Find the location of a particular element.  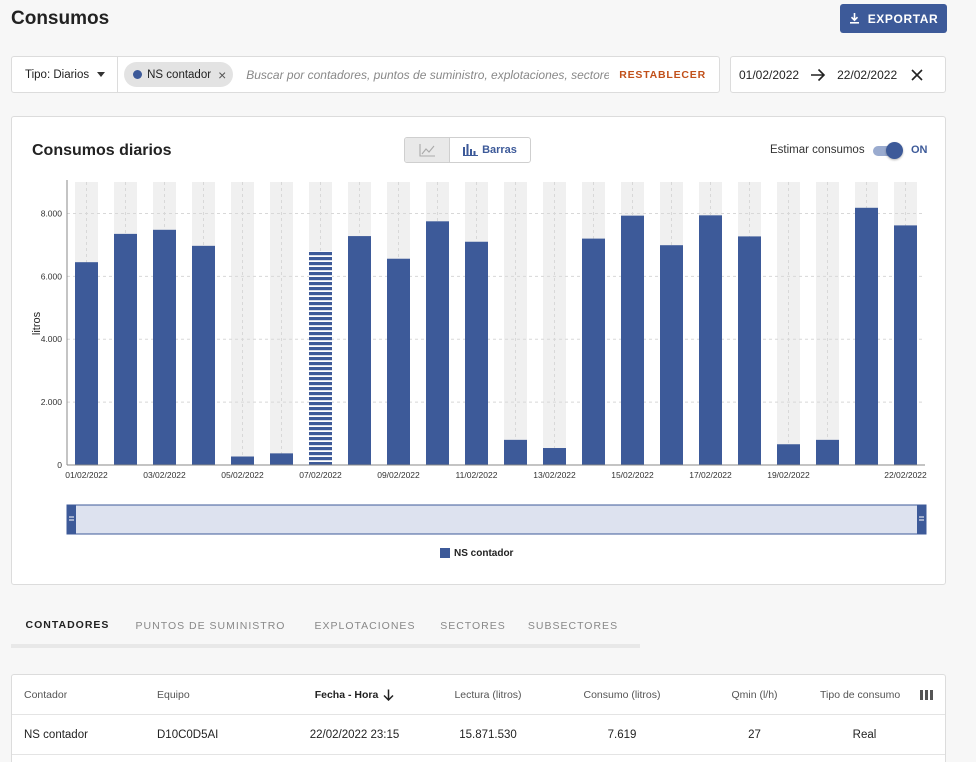

reset-button: RESTABLECER is located at coordinates (664, 75).